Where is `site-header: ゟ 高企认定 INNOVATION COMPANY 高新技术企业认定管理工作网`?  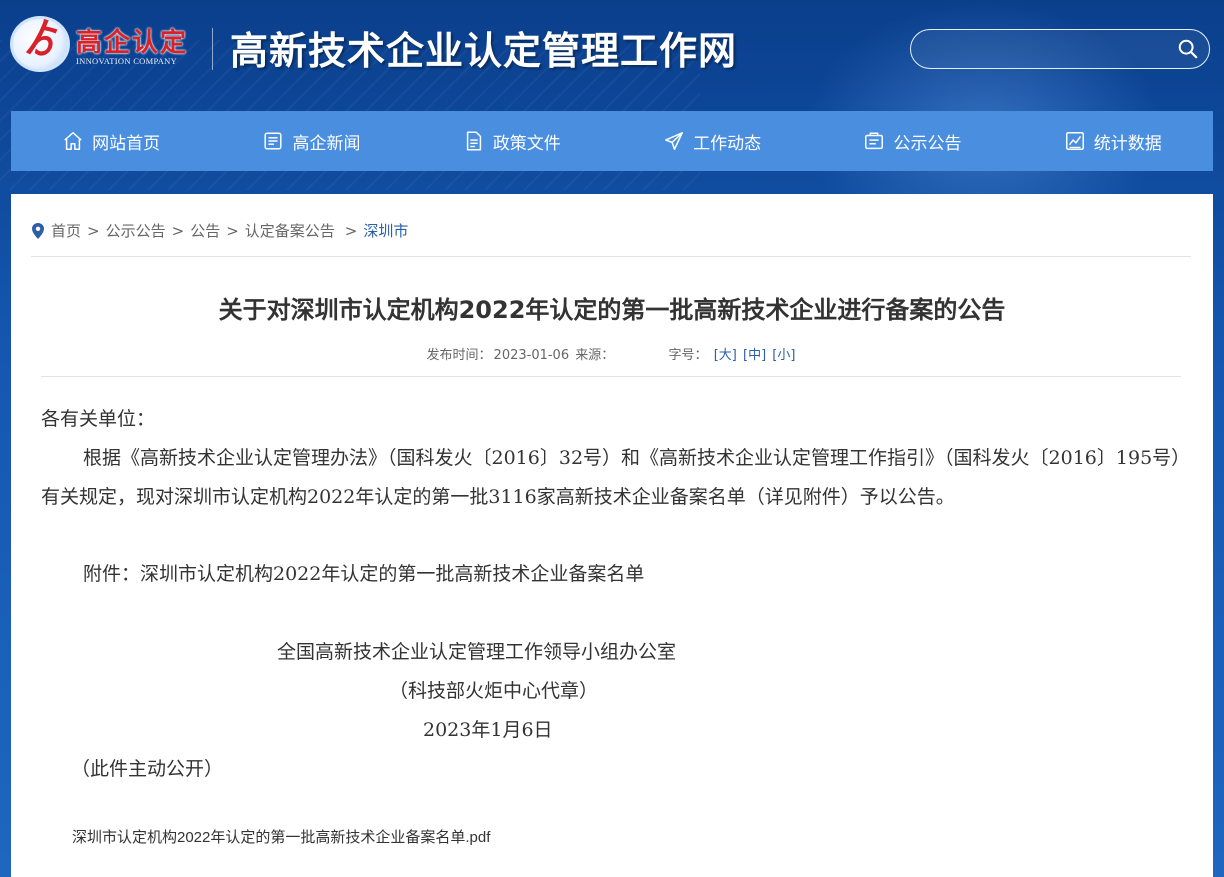 site-header: ゟ 高企认定 INNOVATION COMPANY 高新技术企业认定管理工作网 is located at coordinates (612, 50).